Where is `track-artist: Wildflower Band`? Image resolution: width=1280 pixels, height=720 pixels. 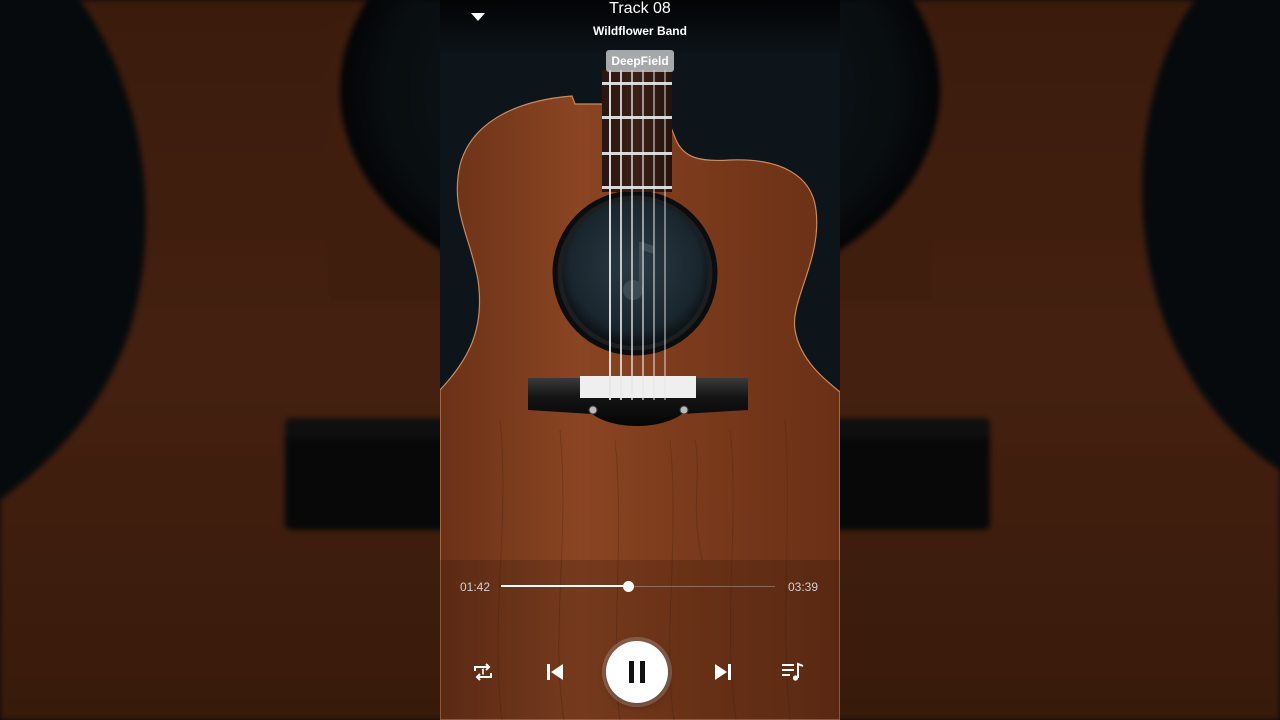
track-artist: Wildflower Band is located at coordinates (640, 31).